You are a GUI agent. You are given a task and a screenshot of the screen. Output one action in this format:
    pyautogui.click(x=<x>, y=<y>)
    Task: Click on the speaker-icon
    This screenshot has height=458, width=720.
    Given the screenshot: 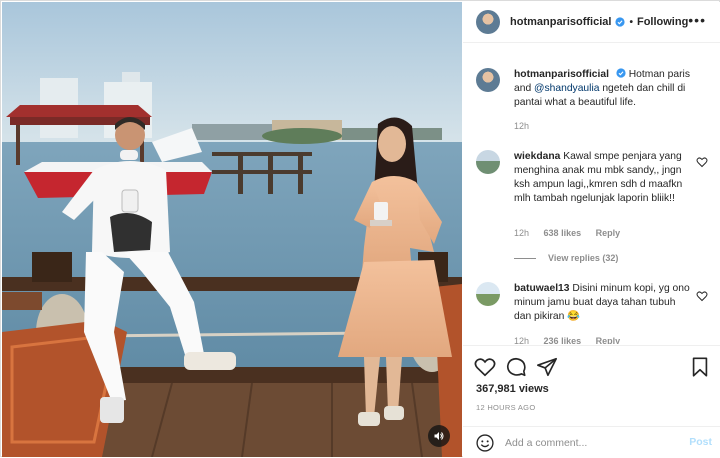 What is the action you would take?
    pyautogui.click(x=439, y=436)
    